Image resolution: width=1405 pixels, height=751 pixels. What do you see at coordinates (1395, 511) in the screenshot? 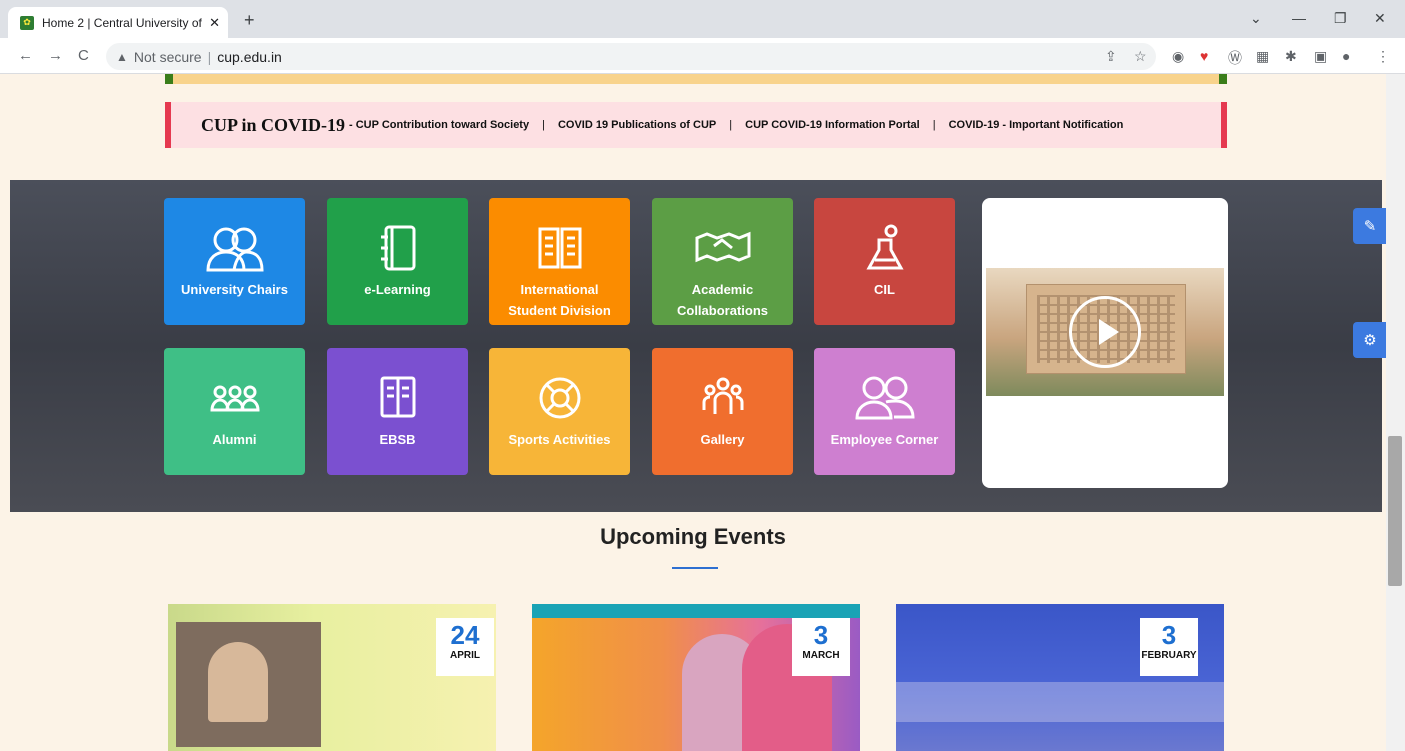
I see `scrollbar-thumb` at bounding box center [1395, 511].